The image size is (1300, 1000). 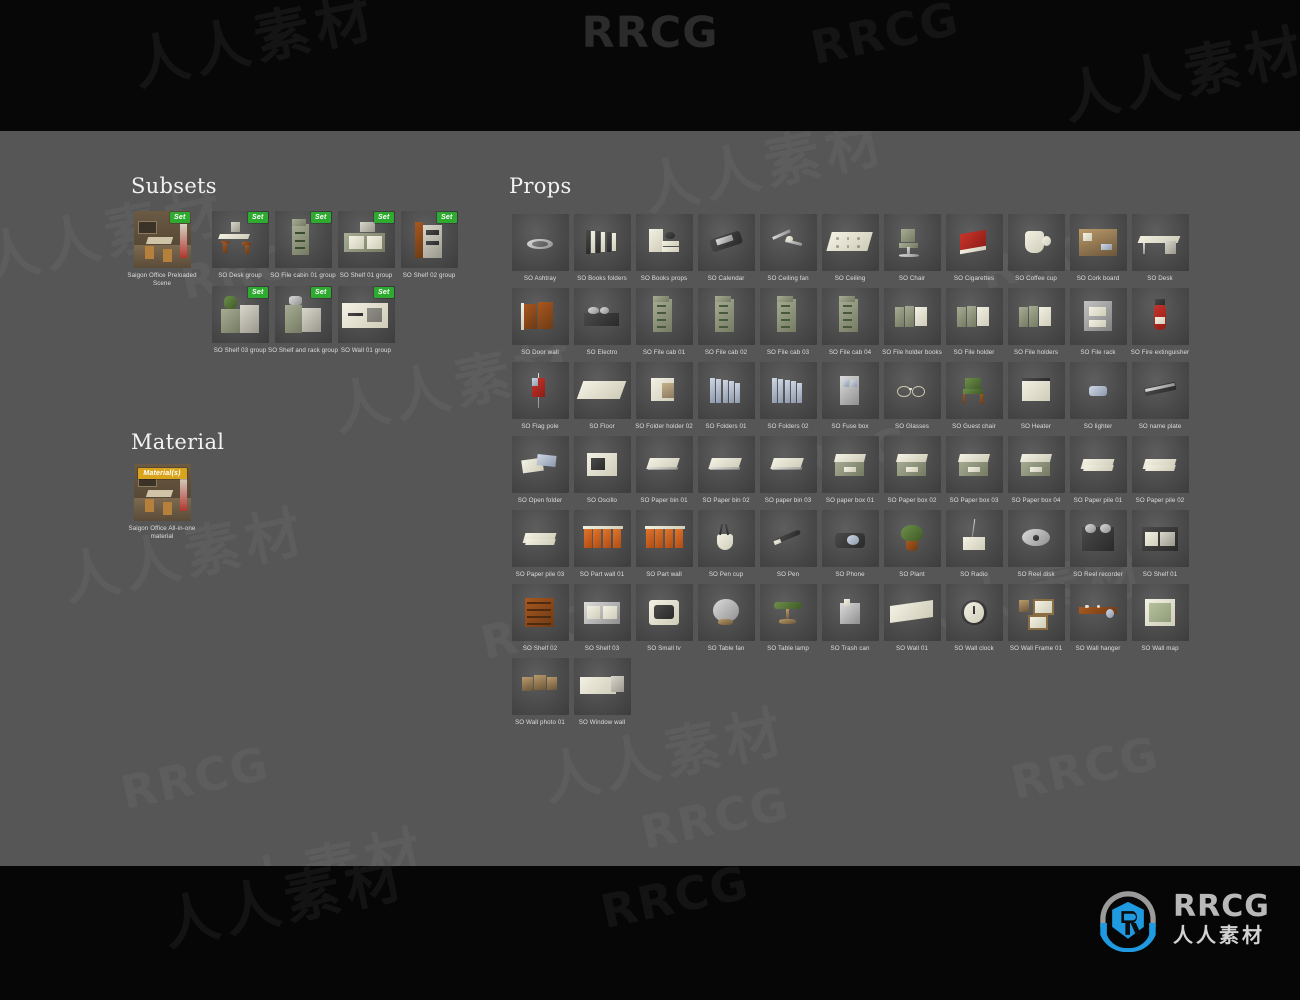 I want to click on prop-item: SO Part wall, so click(x=664, y=544).